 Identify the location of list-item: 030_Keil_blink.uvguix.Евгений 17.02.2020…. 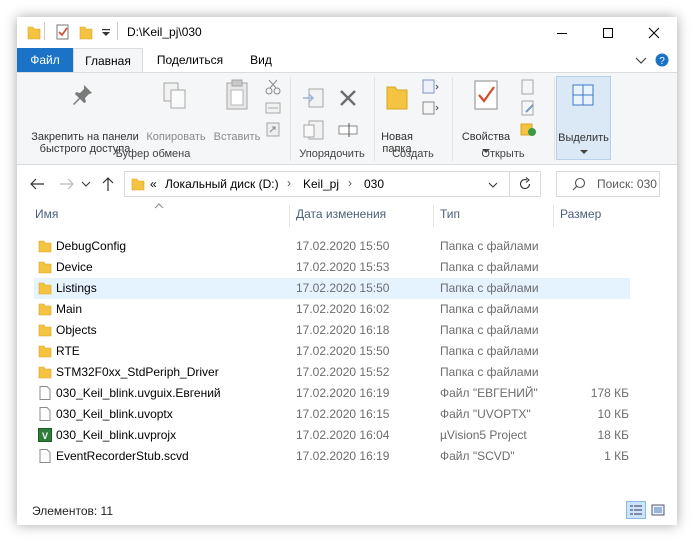
(332, 393).